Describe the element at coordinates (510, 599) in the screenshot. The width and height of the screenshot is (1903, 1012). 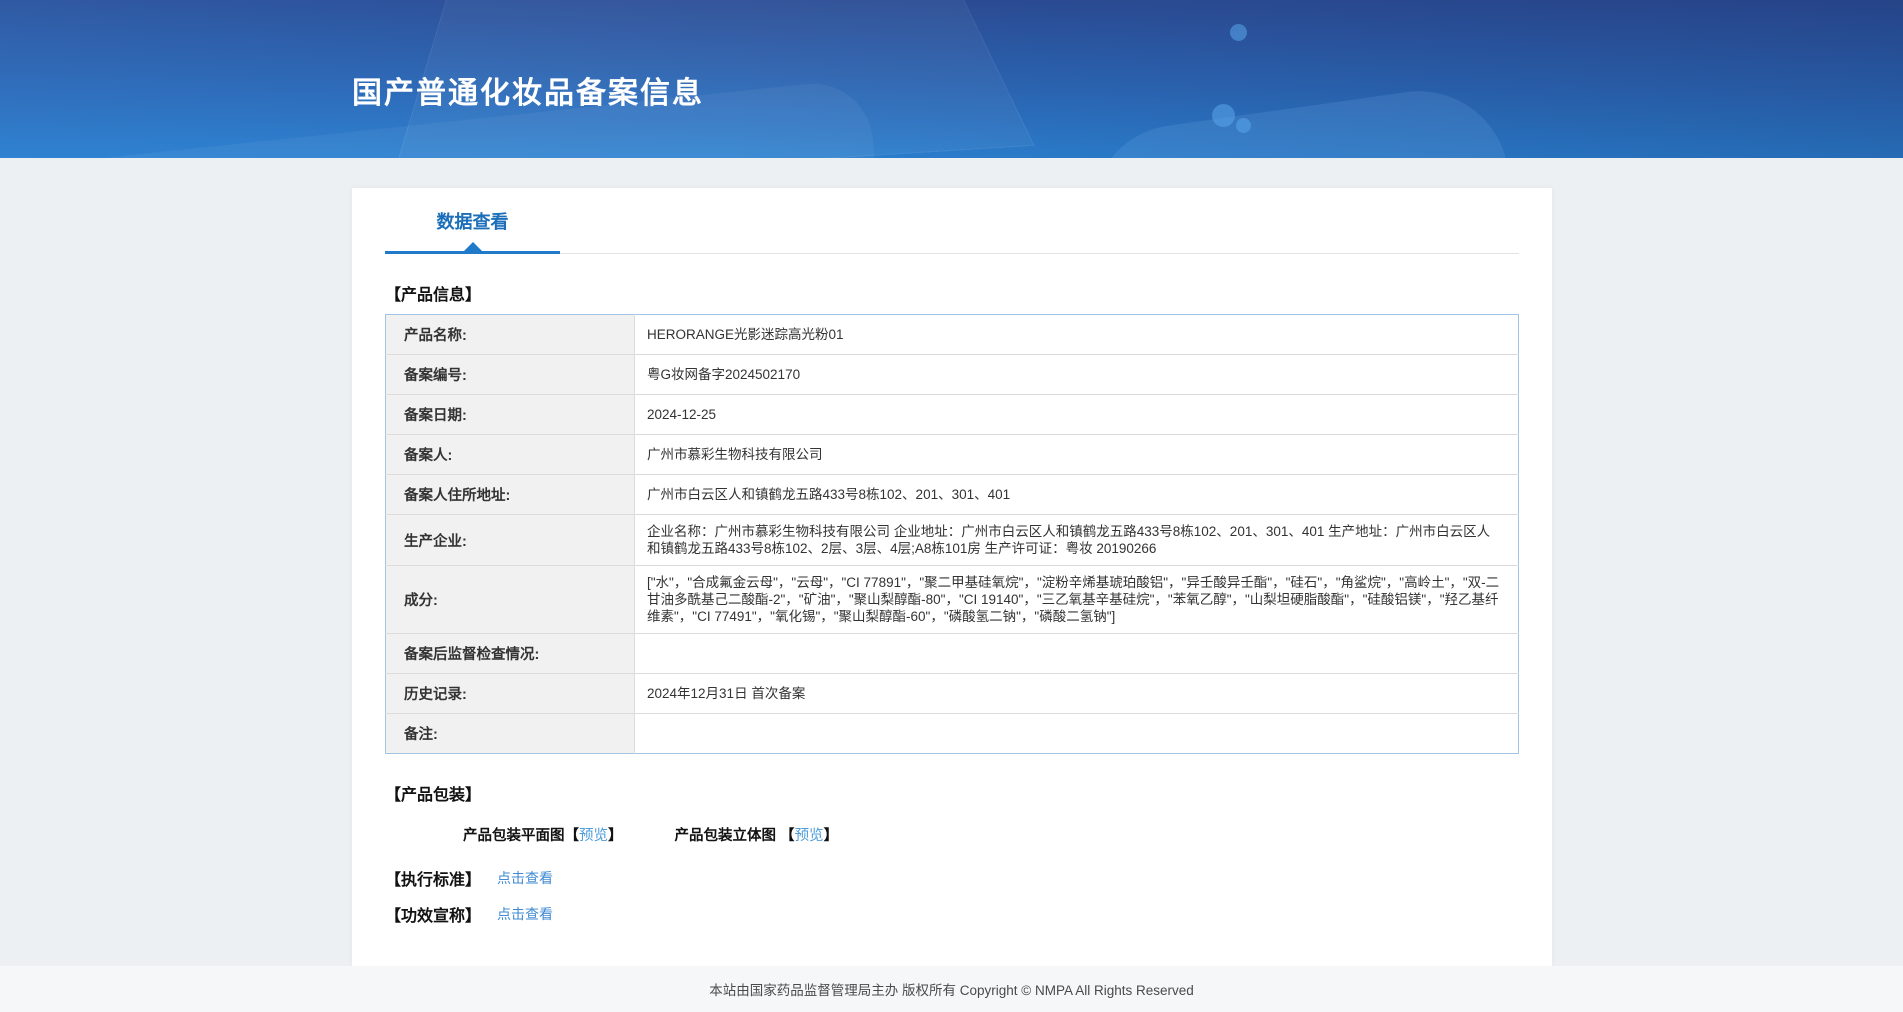
I see `row-label: 成分:` at that location.